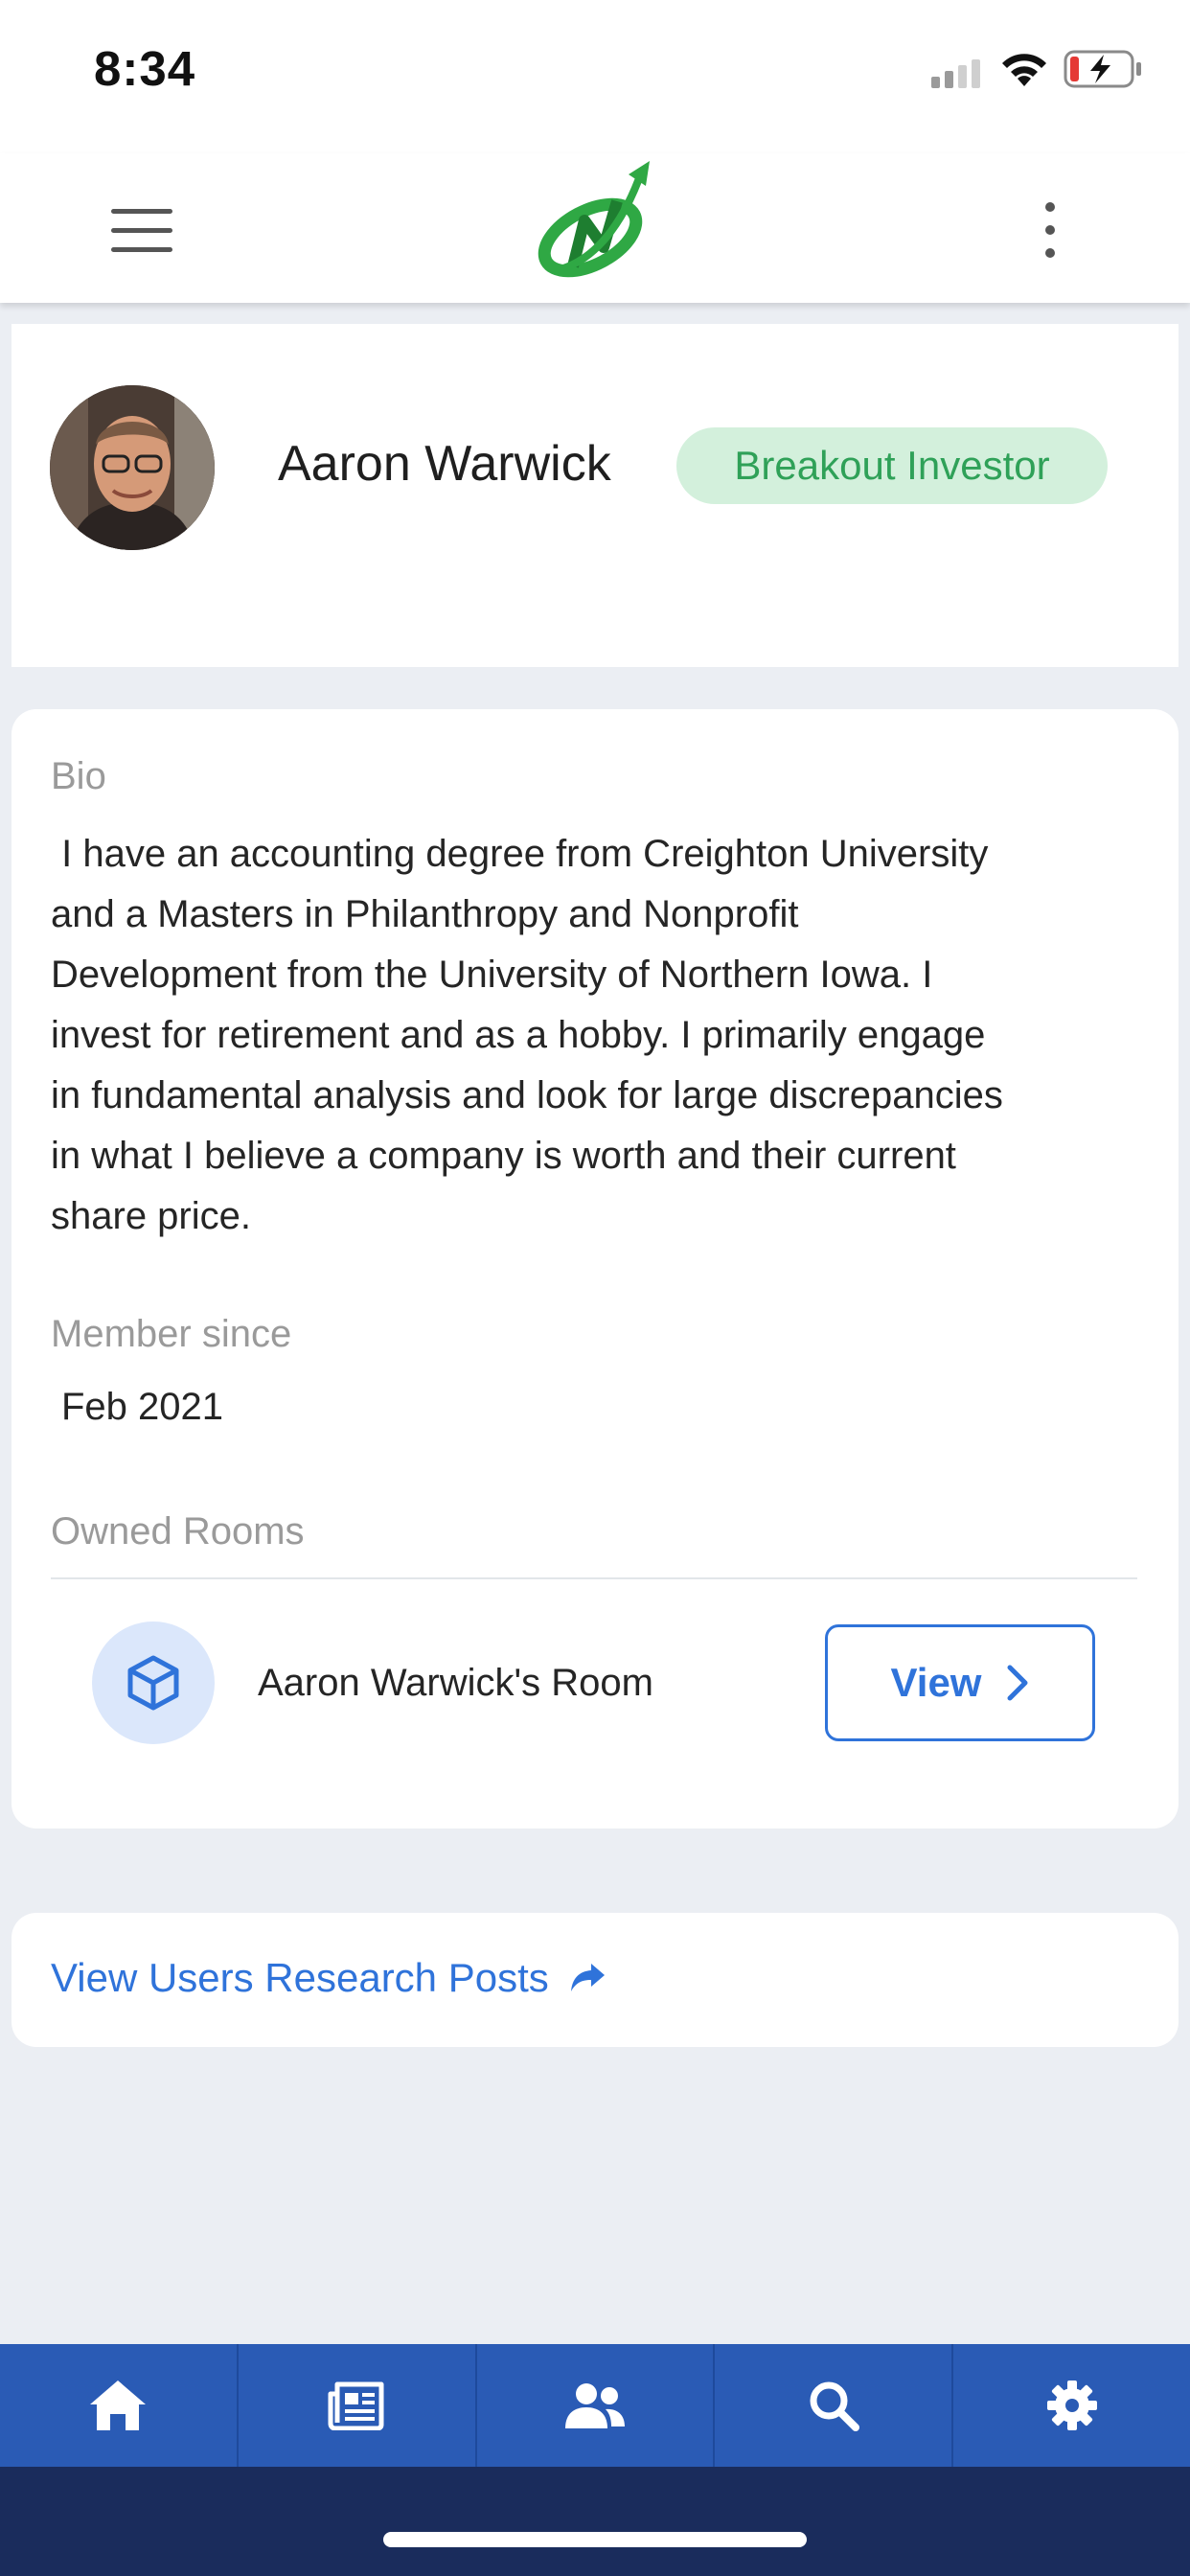  Describe the element at coordinates (956, 73) in the screenshot. I see `cellular-signal-icon` at that location.